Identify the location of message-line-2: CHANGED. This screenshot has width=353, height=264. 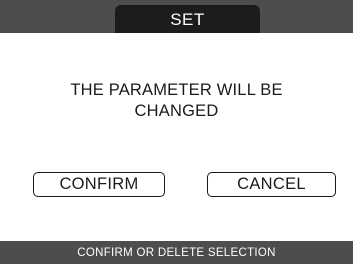
(176, 111).